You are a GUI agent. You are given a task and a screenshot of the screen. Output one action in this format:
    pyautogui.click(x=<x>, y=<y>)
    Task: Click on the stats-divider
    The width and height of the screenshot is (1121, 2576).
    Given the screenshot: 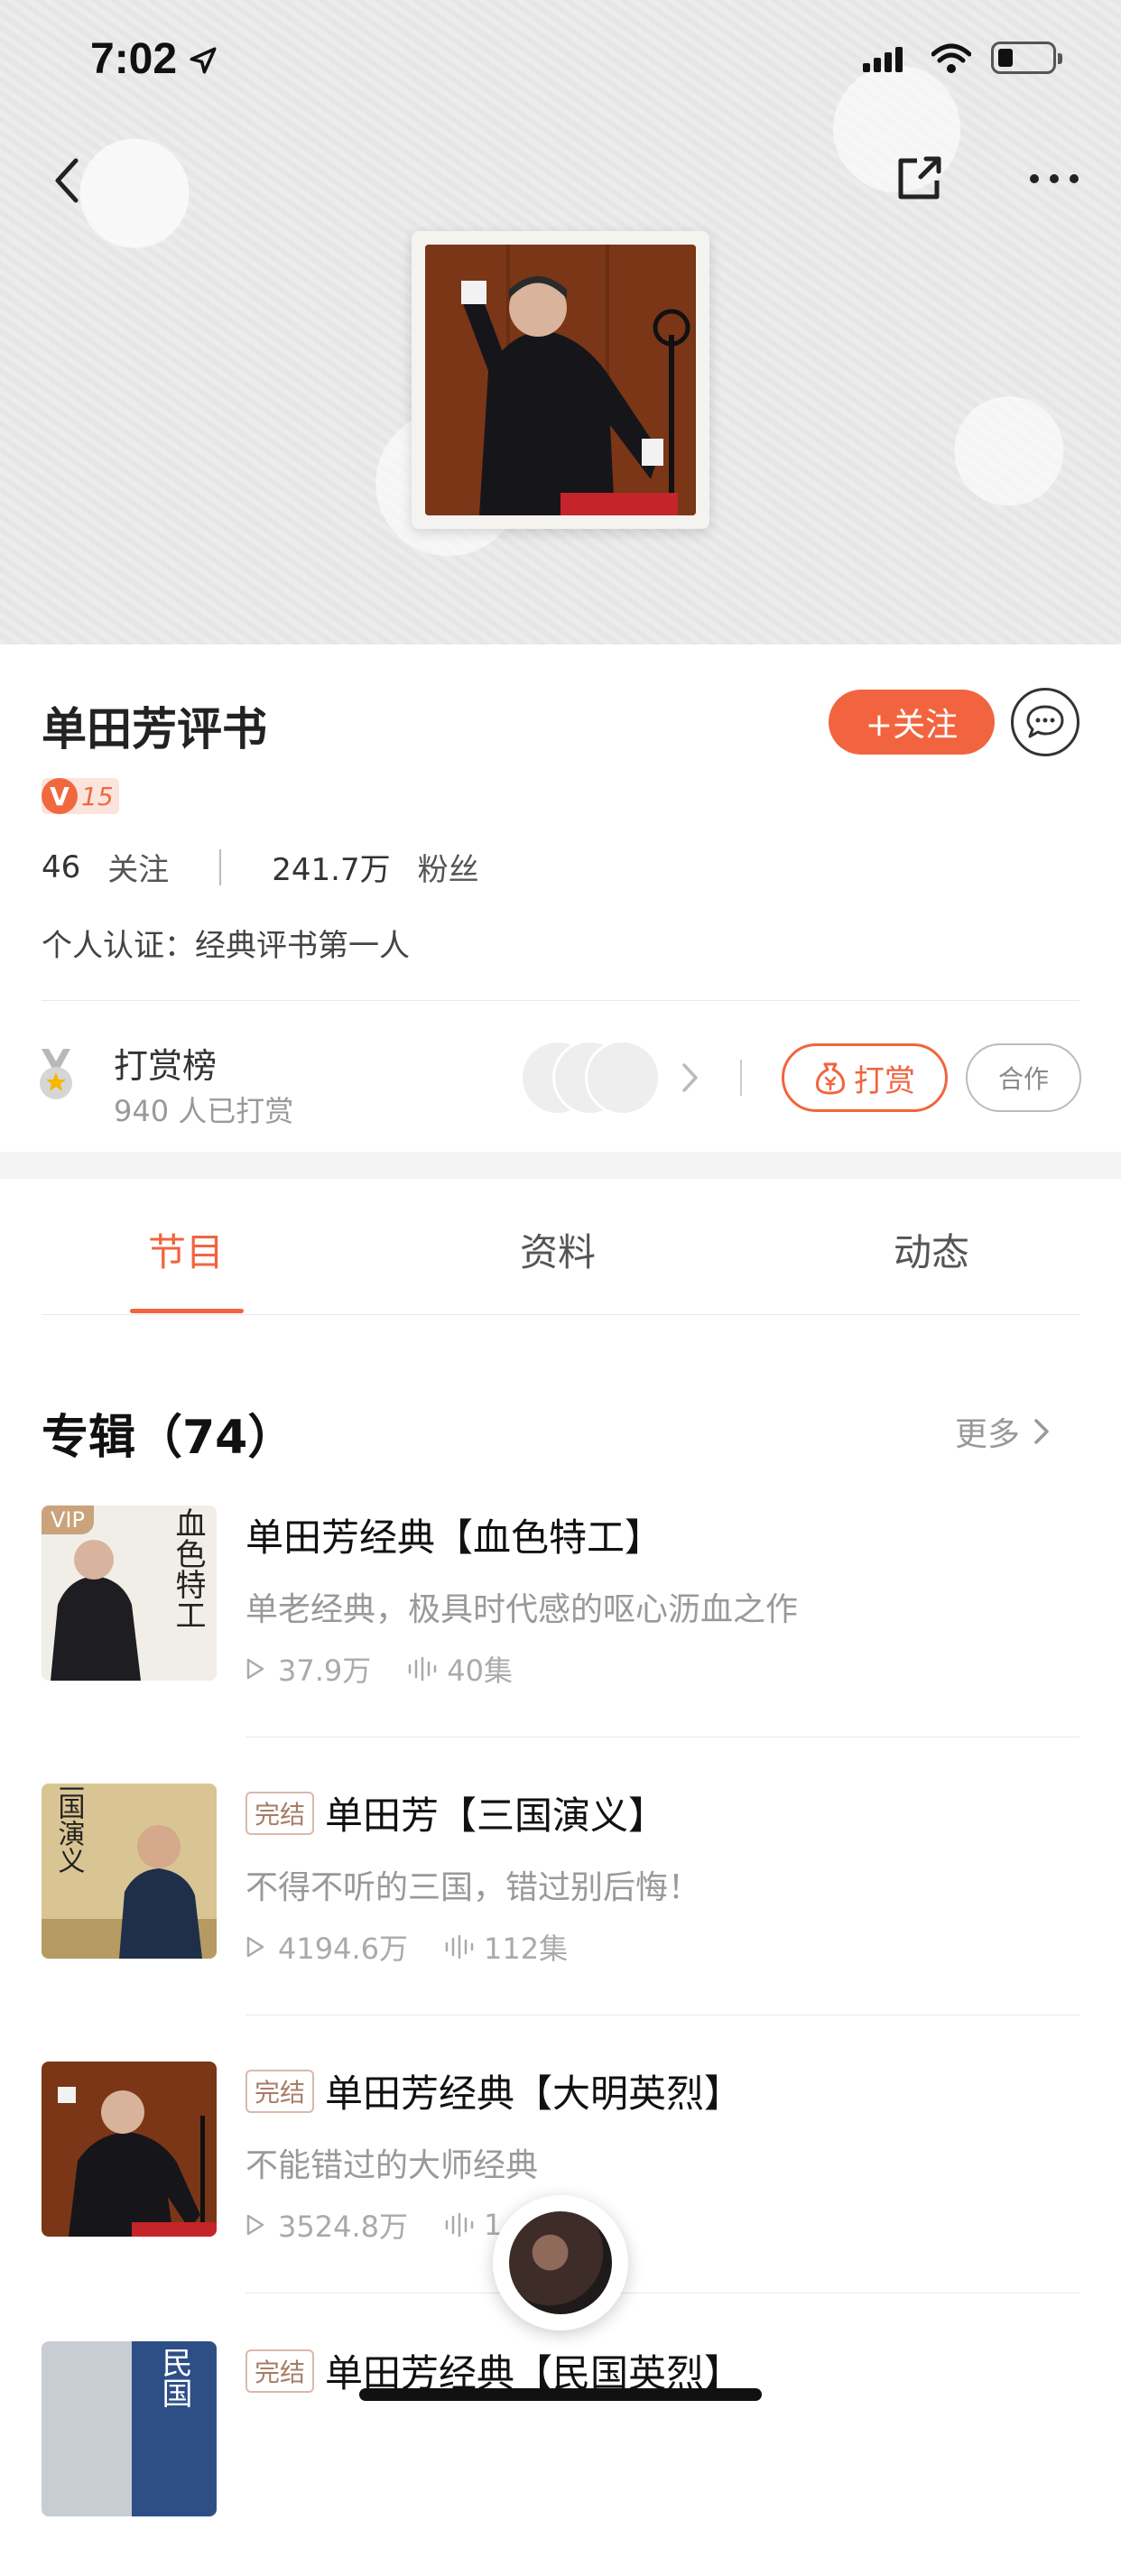 What is the action you would take?
    pyautogui.click(x=221, y=867)
    